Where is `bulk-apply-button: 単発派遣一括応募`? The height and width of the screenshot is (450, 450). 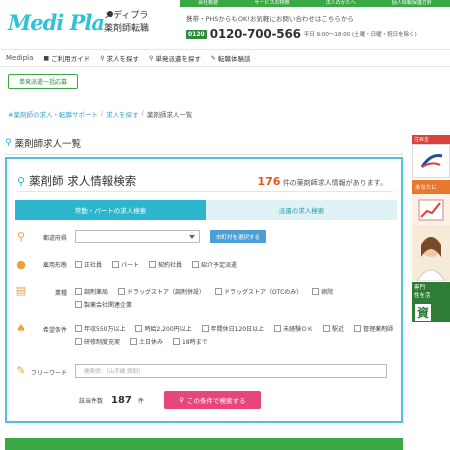 bulk-apply-button: 単発派遣一括応募 is located at coordinates (43, 81).